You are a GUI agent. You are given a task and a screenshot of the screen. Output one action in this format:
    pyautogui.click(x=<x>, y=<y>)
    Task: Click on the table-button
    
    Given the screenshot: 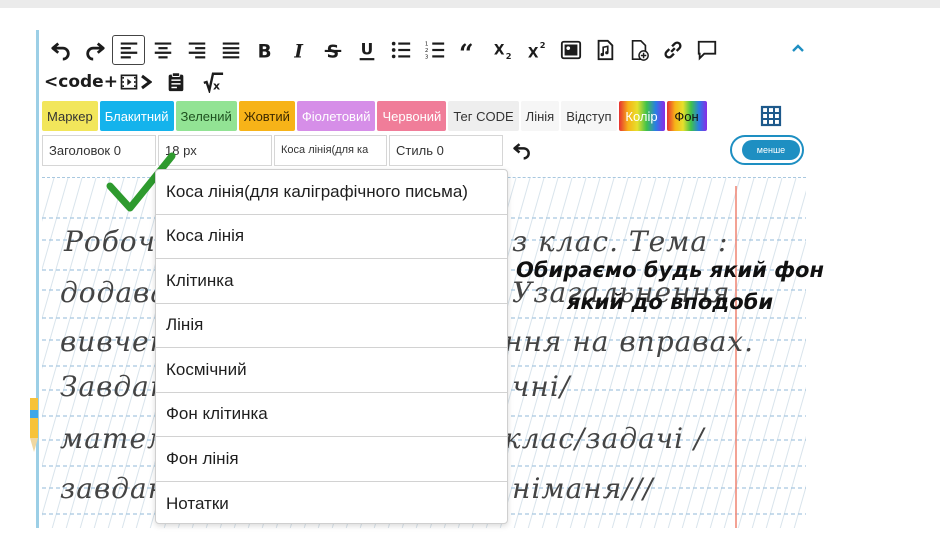 What is the action you would take?
    pyautogui.click(x=771, y=116)
    